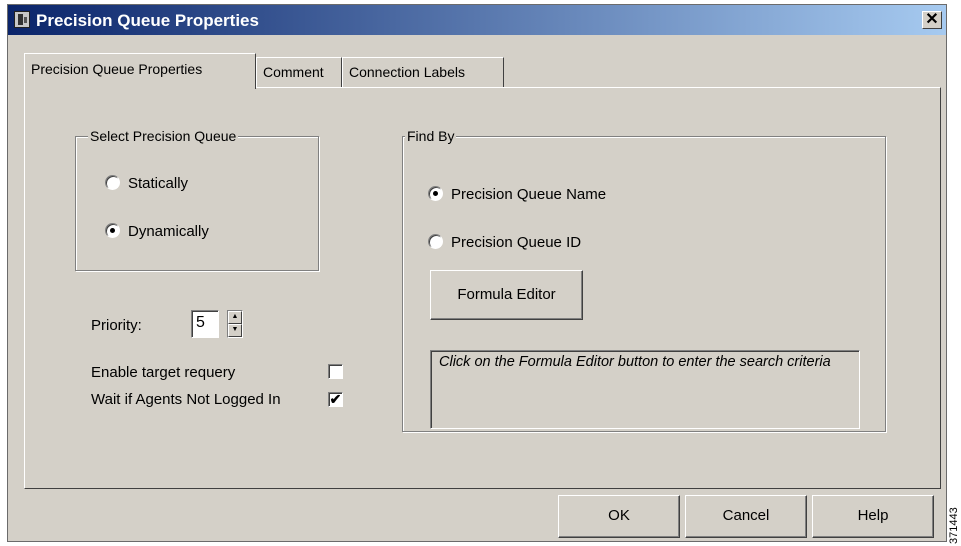 Image resolution: width=961 pixels, height=546 pixels. Describe the element at coordinates (205, 324) in the screenshot. I see `priority-input: 5` at that location.